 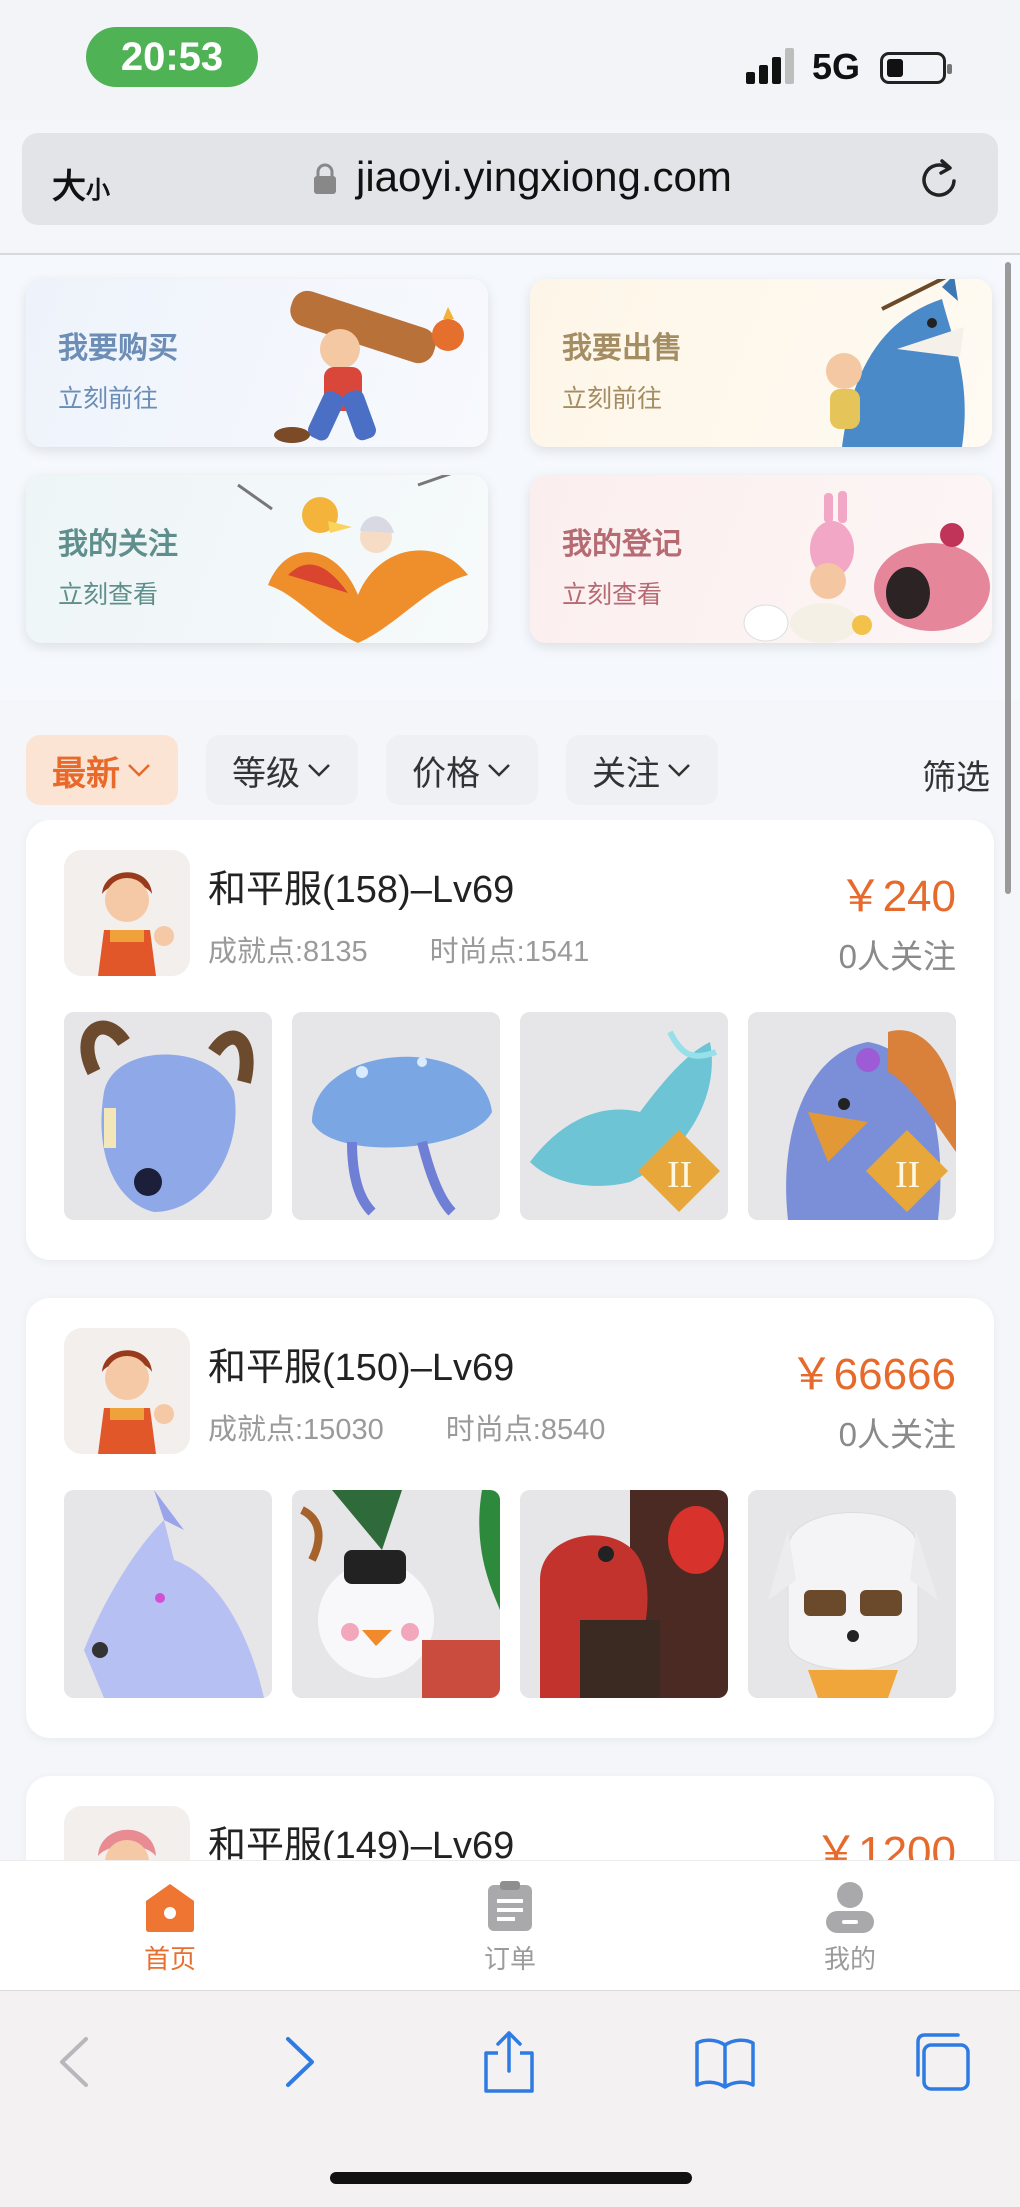 I want to click on fashion-points: 时尚点:8540, so click(x=525, y=1430).